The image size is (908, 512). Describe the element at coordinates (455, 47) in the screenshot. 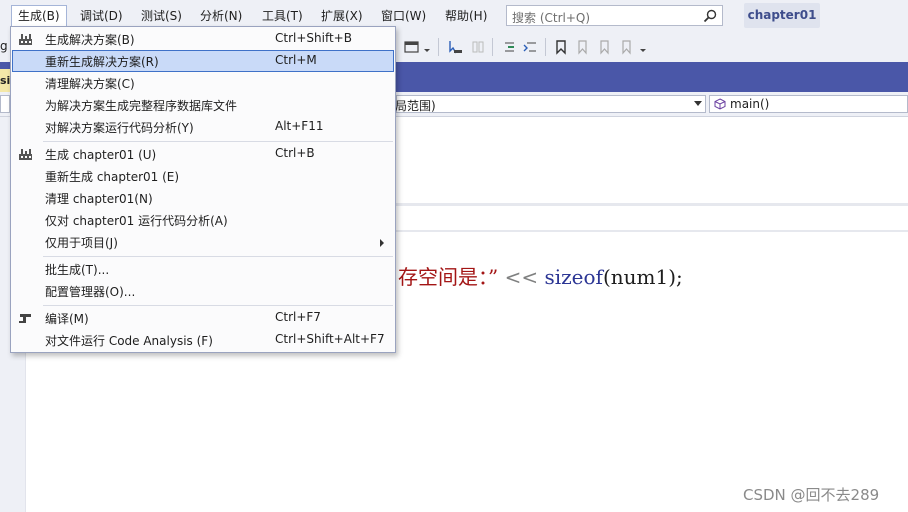

I see `cursor-icon` at that location.